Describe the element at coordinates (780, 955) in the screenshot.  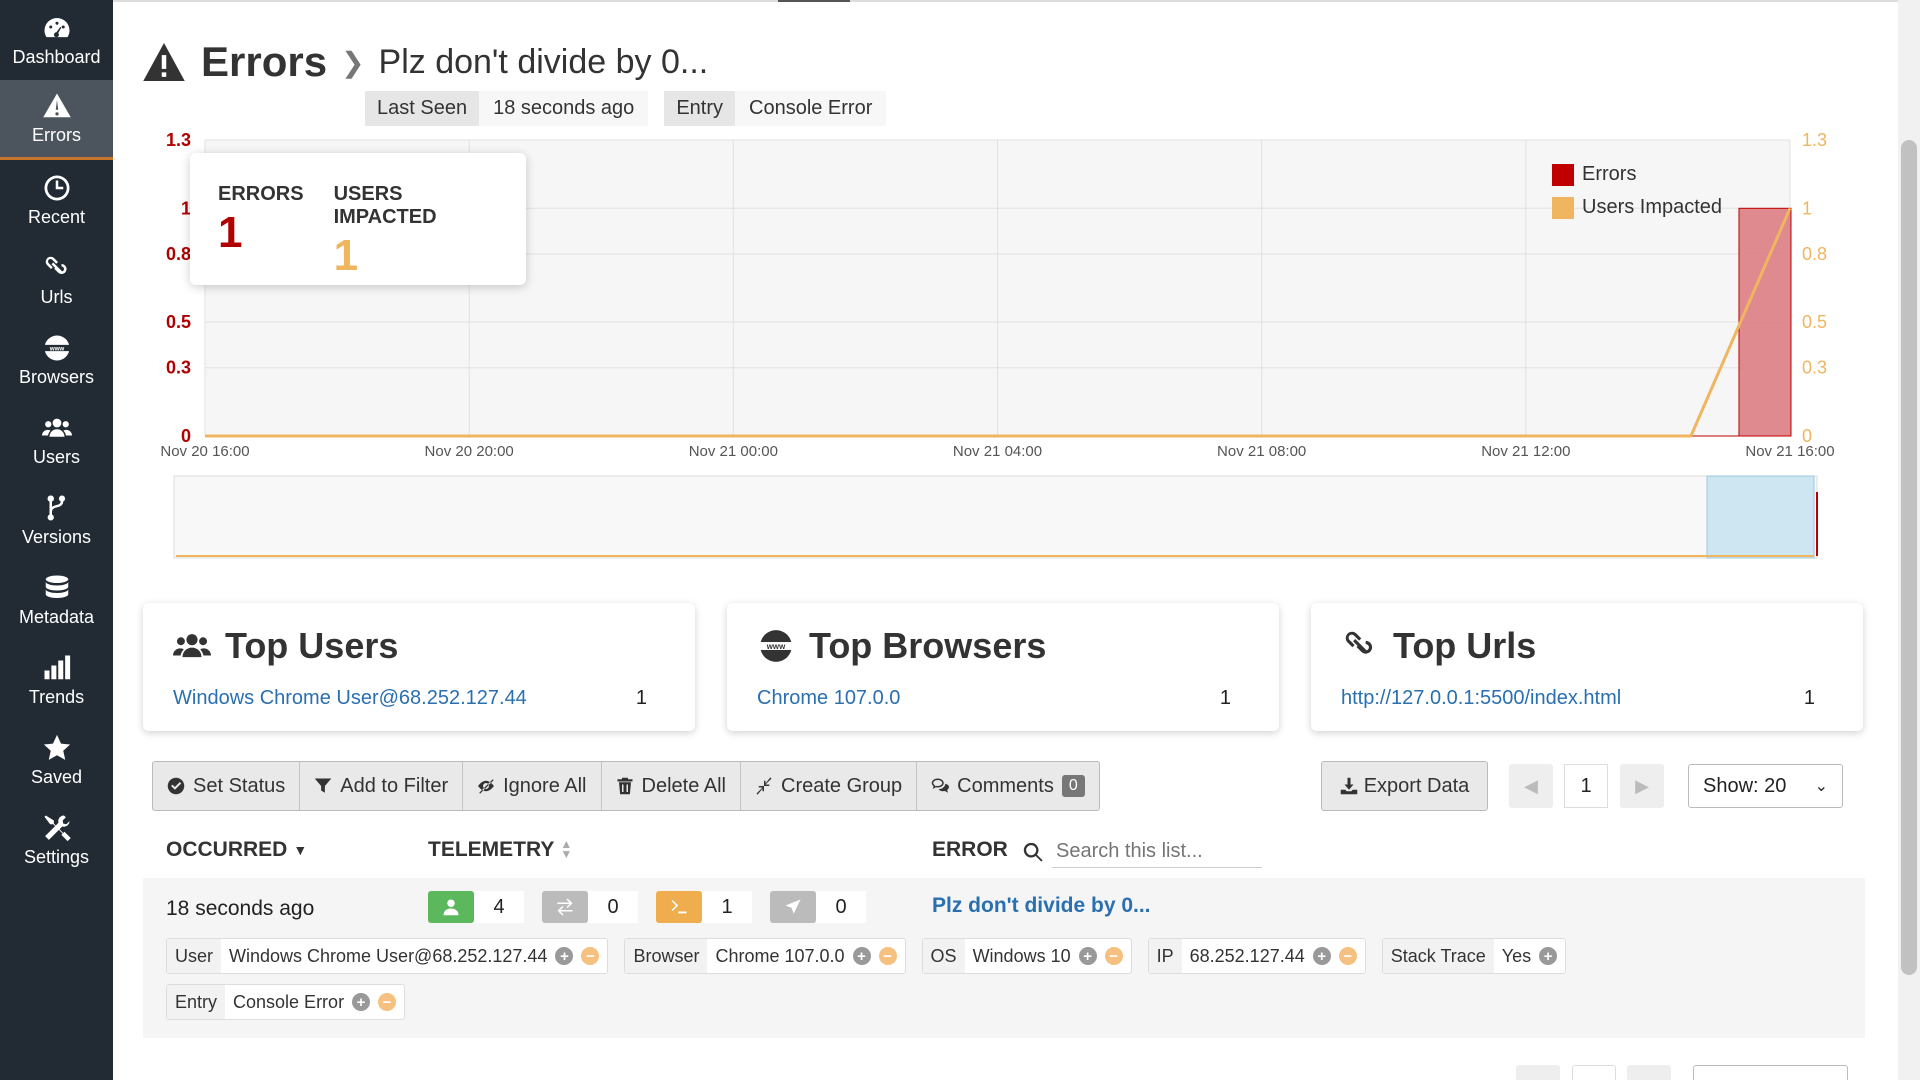
I see `tag-value: Chrome 107.0.0` at that location.